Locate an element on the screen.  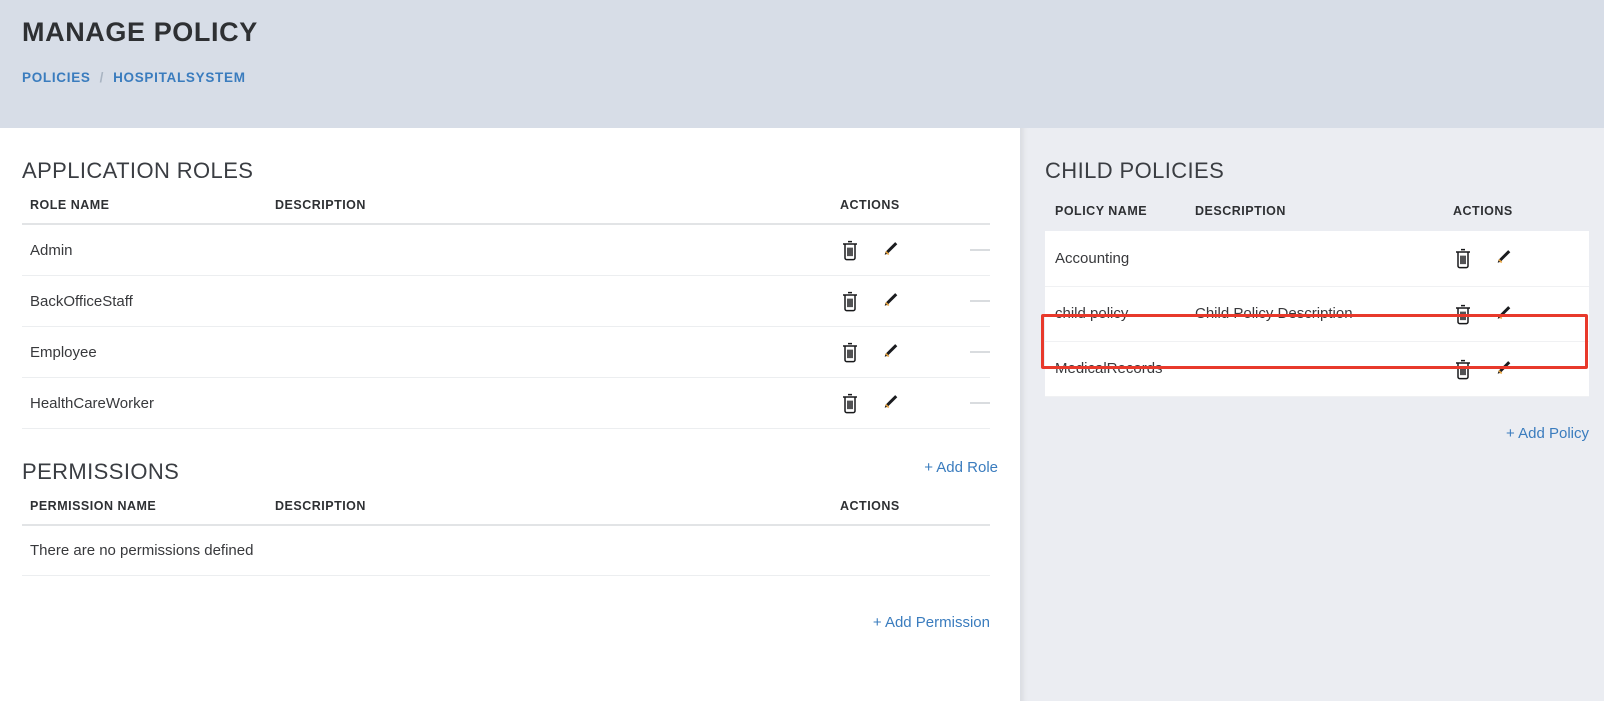
role-name-cell: Employee is located at coordinates (144, 352).